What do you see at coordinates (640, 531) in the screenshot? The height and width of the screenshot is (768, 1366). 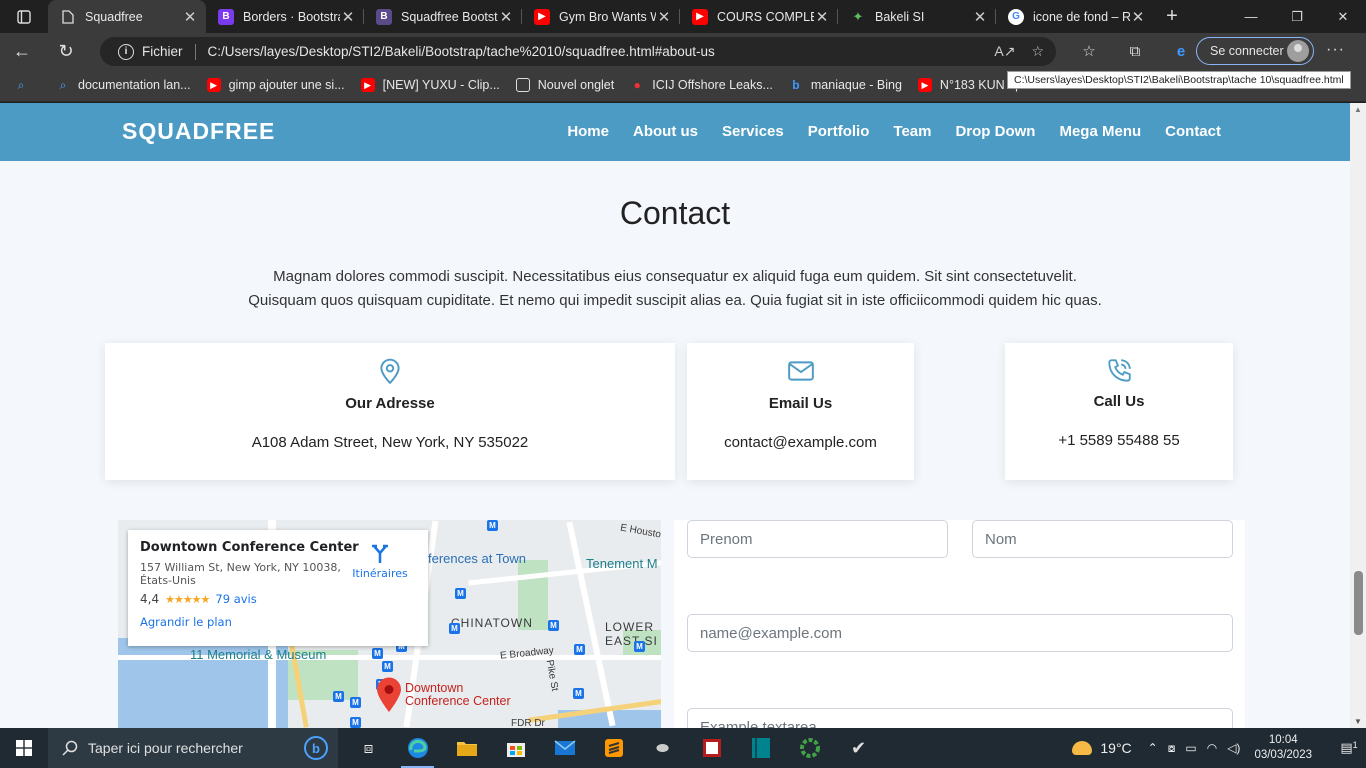 I see `map-label: E Housto` at bounding box center [640, 531].